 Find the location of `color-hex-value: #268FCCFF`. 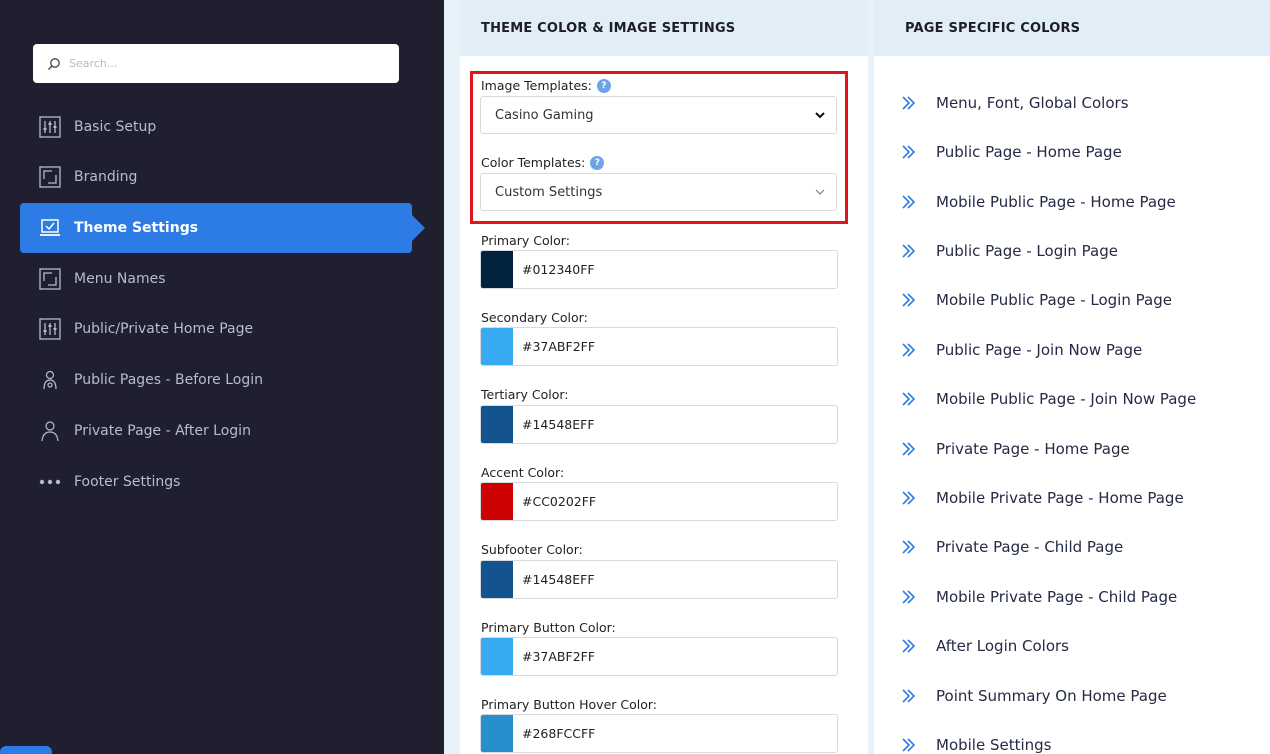

color-hex-value: #268FCCFF is located at coordinates (559, 733).